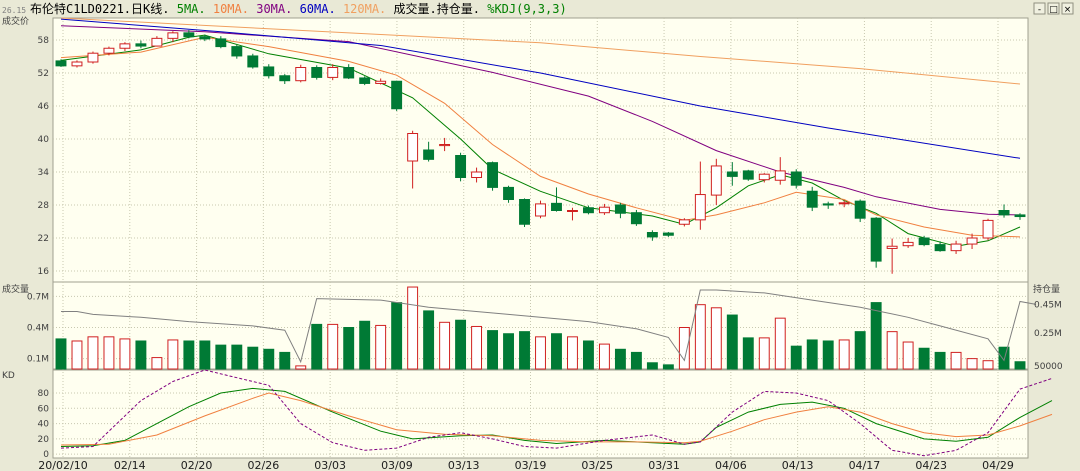 Image resolution: width=1080 pixels, height=471 pixels. What do you see at coordinates (44, 425) in the screenshot?
I see `kdj-tick-label: 40` at bounding box center [44, 425].